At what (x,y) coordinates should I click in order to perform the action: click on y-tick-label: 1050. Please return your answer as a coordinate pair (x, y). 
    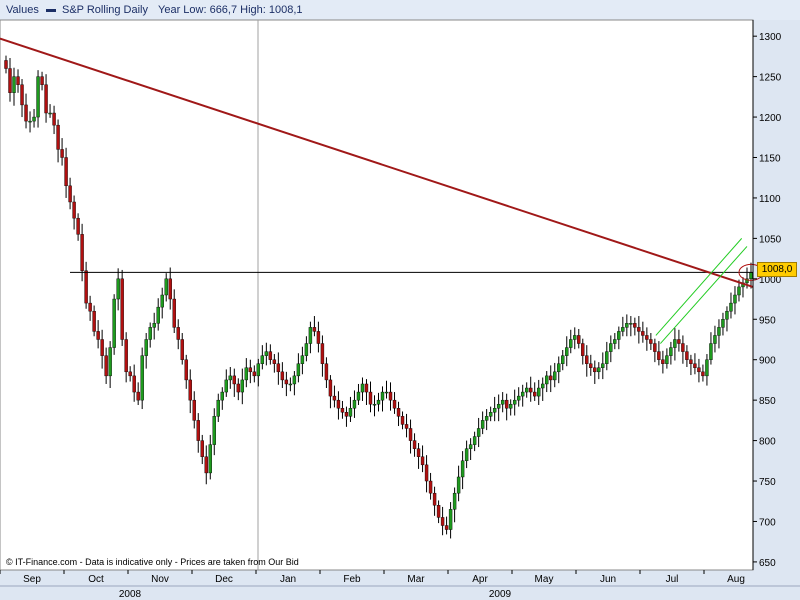
    Looking at the image, I should click on (770, 239).